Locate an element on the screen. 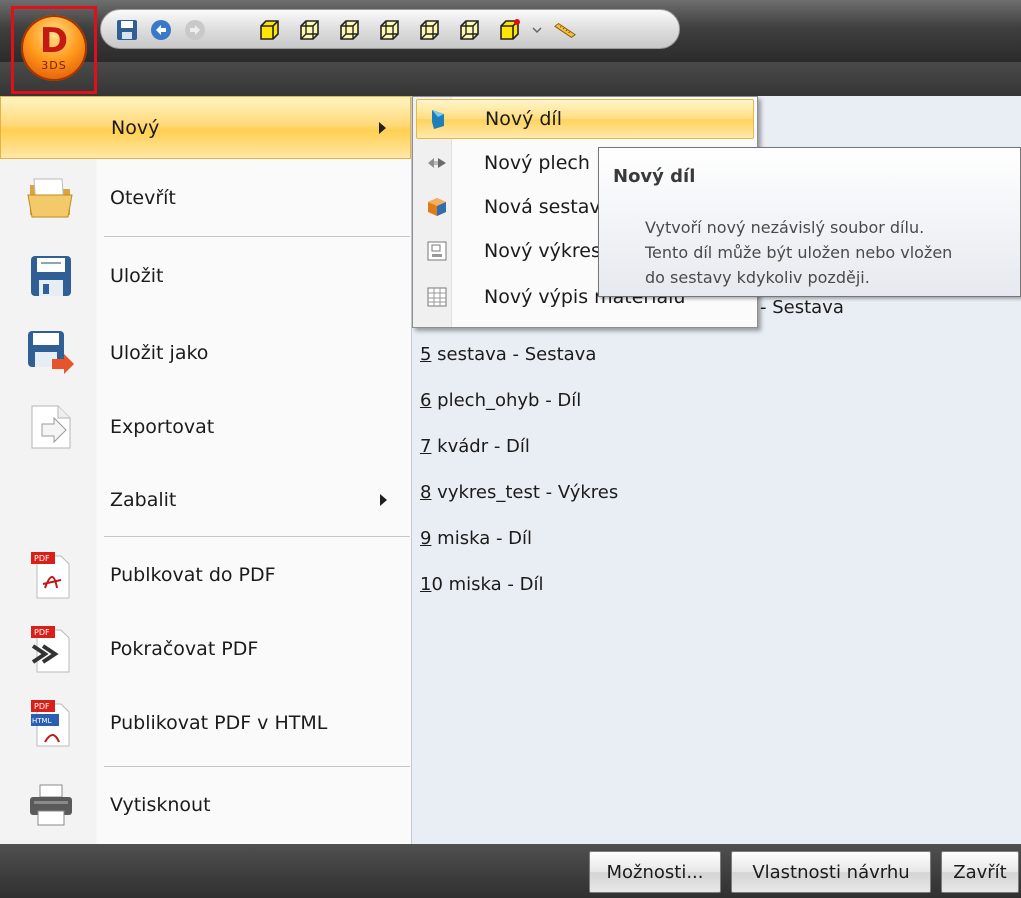  menu-item-label: Pokračovat PDF is located at coordinates (184, 649).